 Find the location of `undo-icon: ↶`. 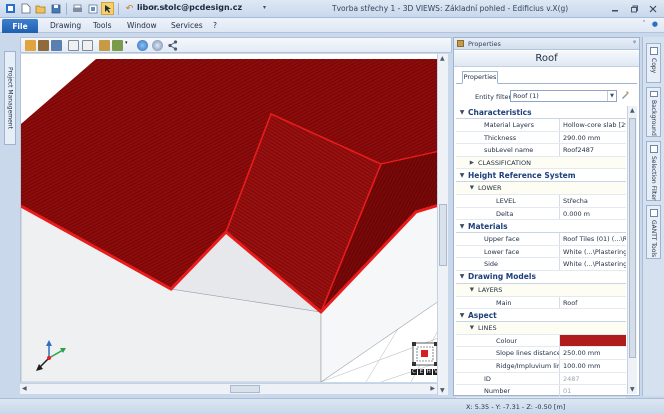

undo-icon: ↶ is located at coordinates (129, 8).